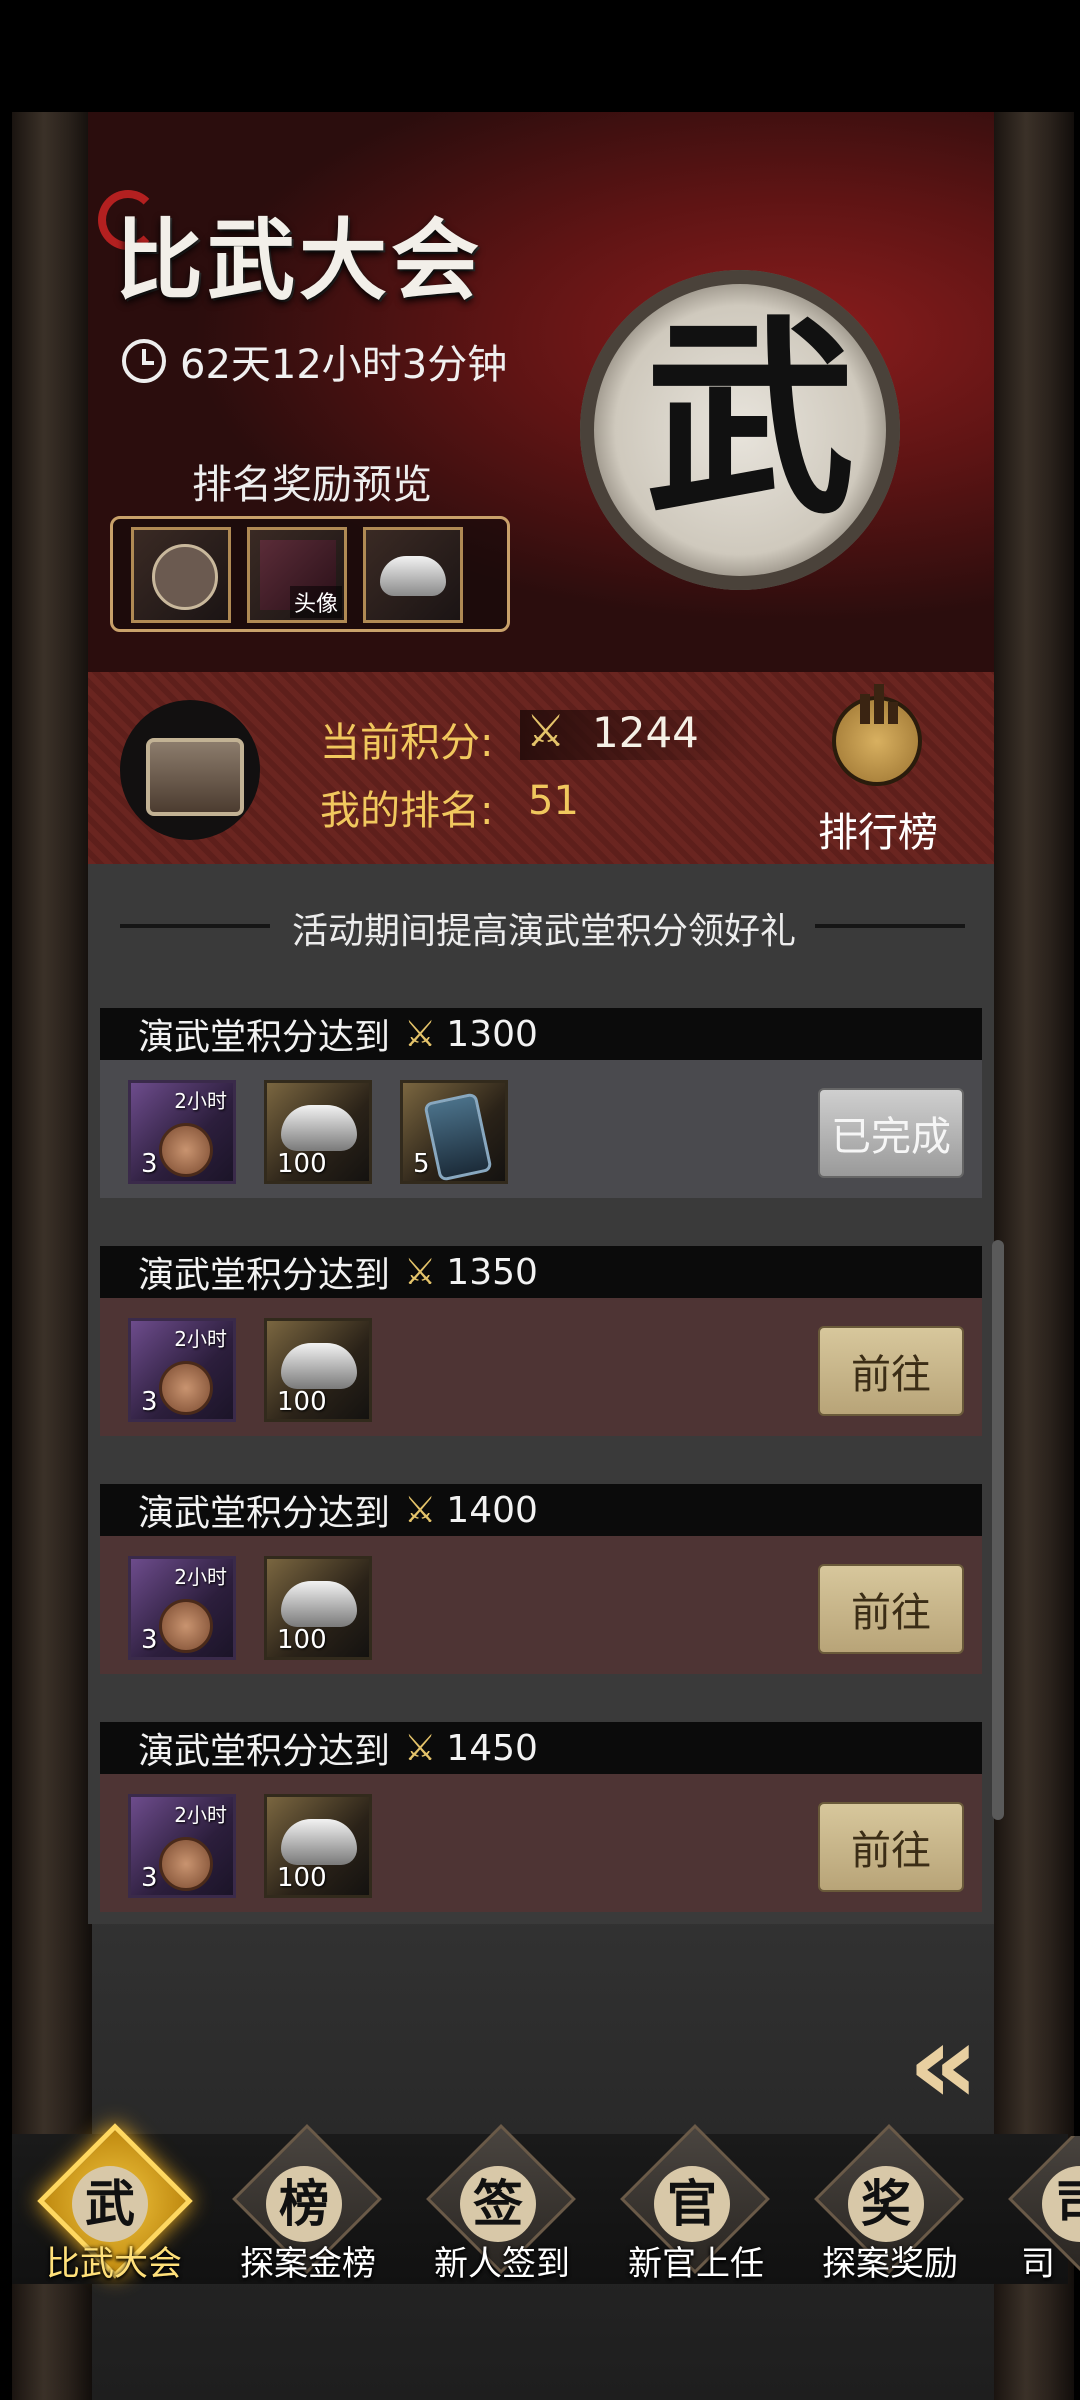 This screenshot has width=1080, height=2400. I want to click on nav-item-si: 司 司, so click(1032, 2216).